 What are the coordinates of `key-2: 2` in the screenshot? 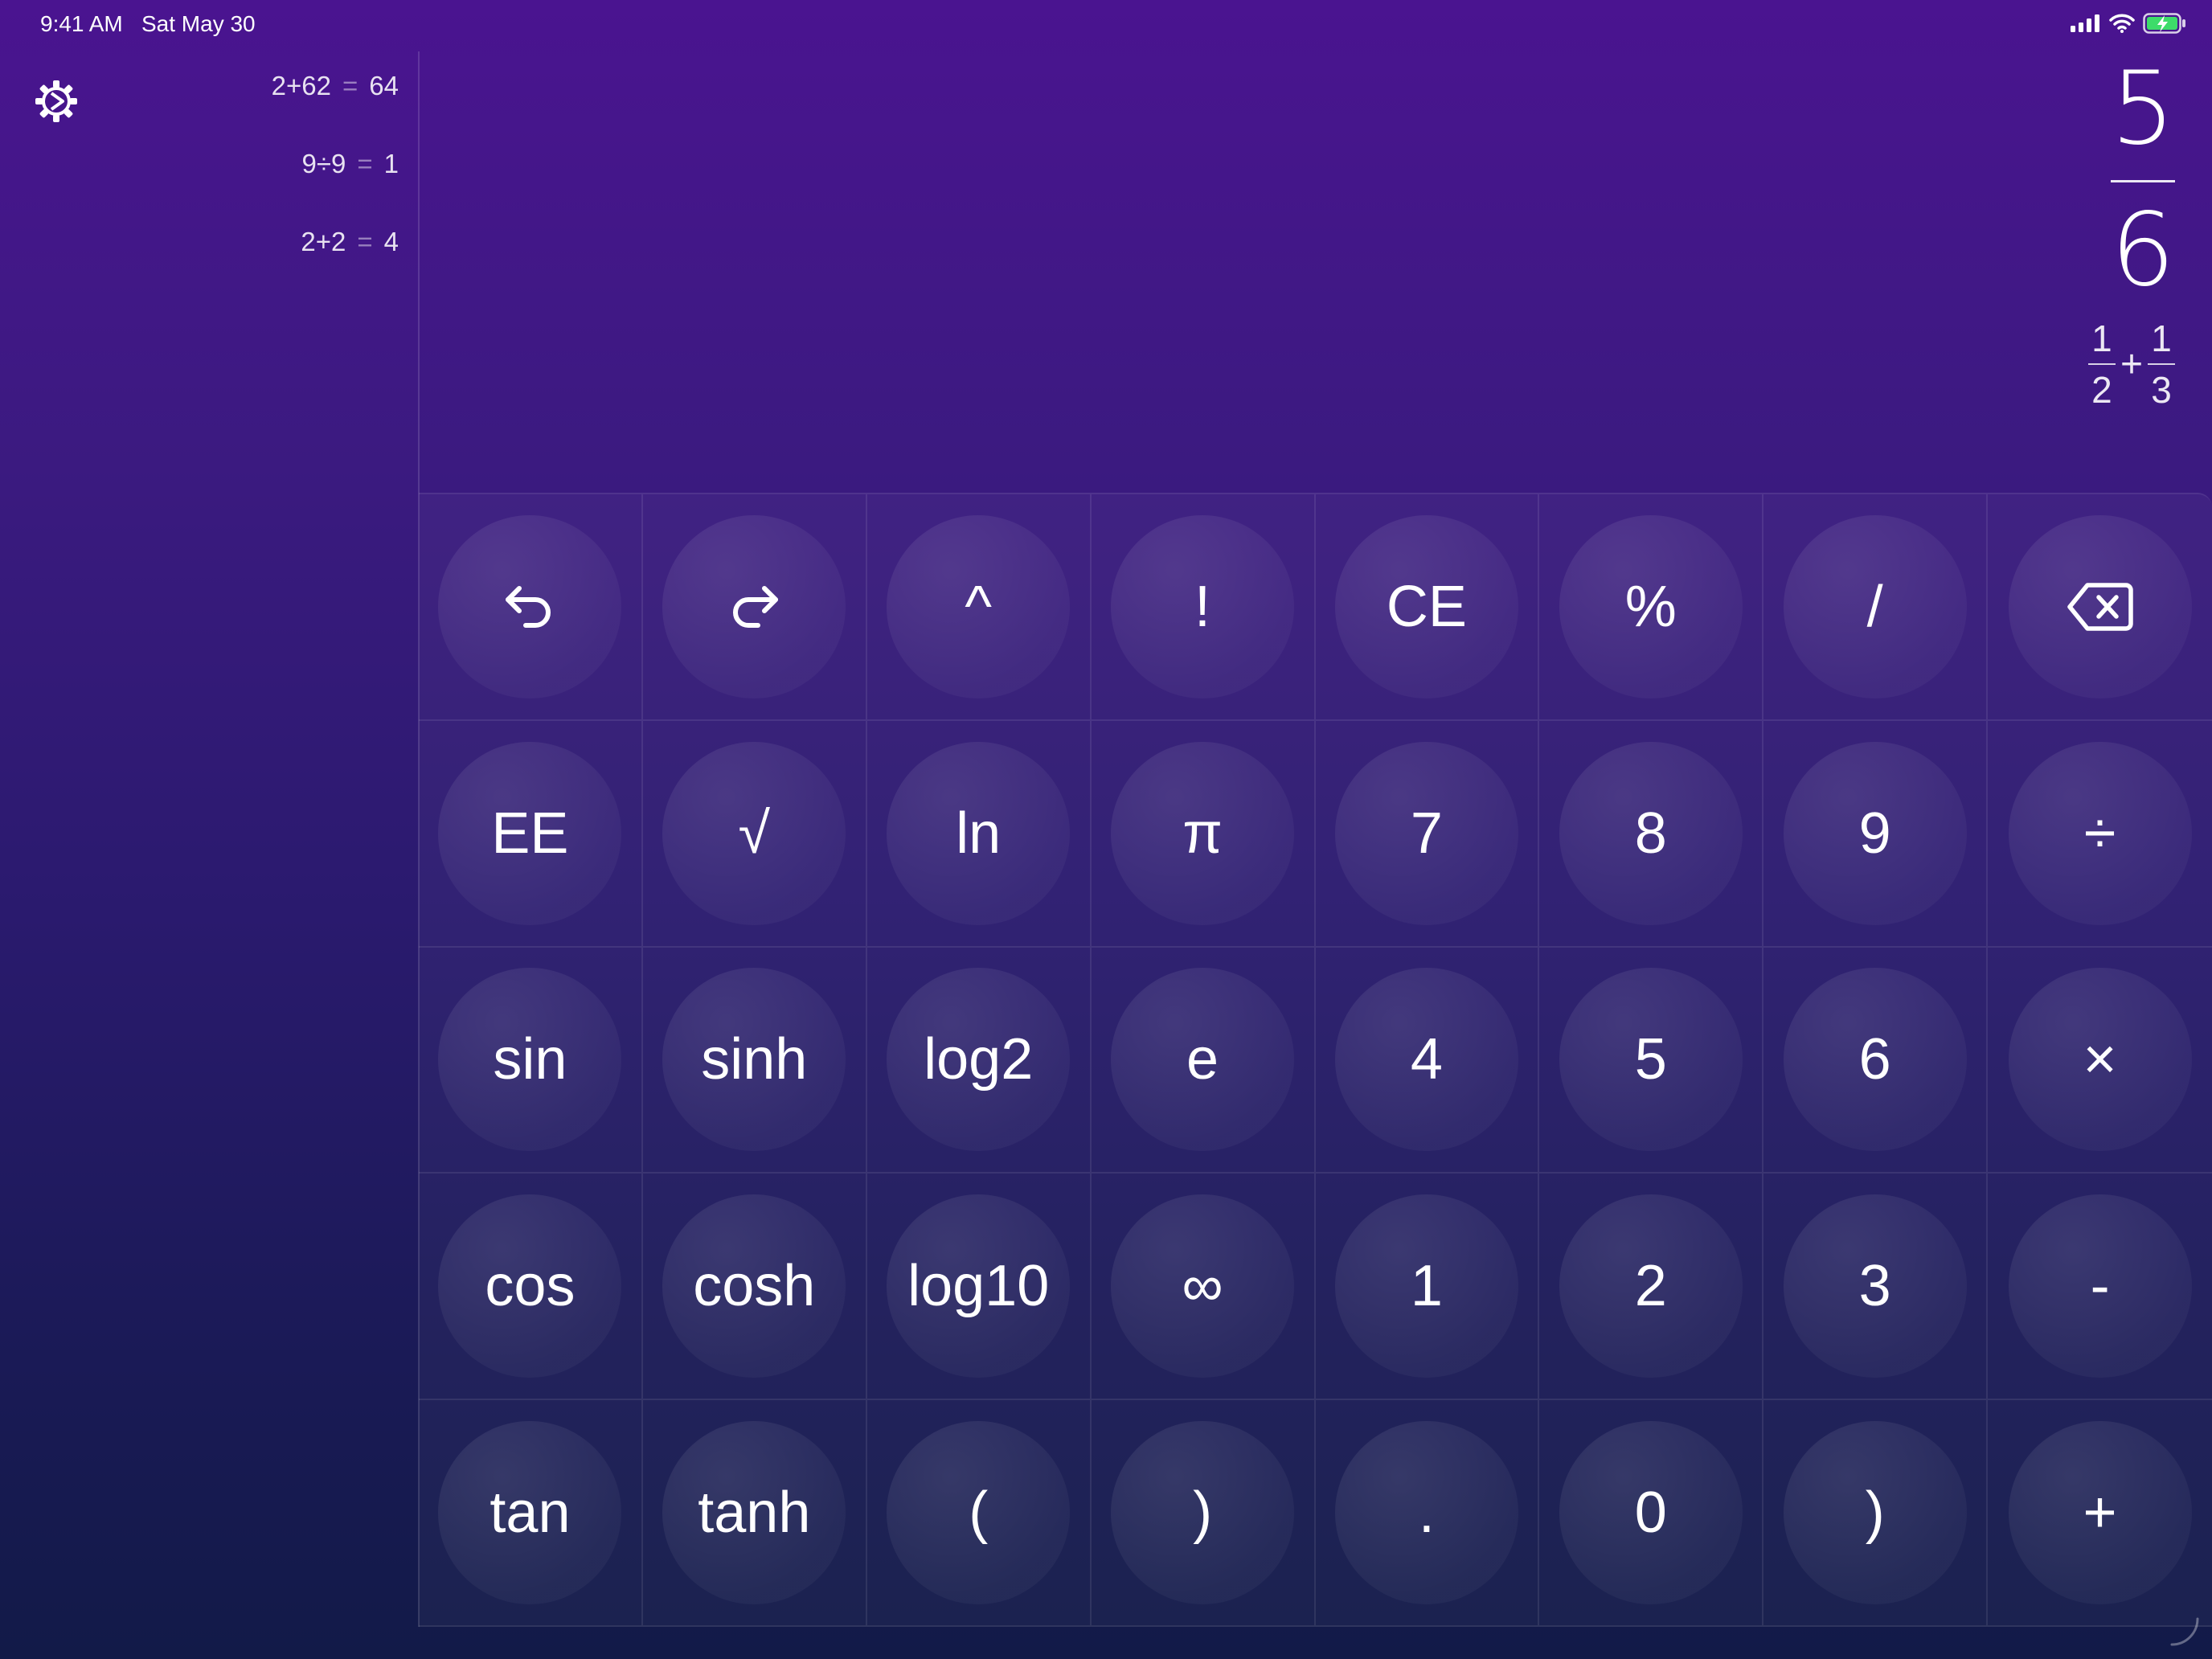 It's located at (1651, 1287).